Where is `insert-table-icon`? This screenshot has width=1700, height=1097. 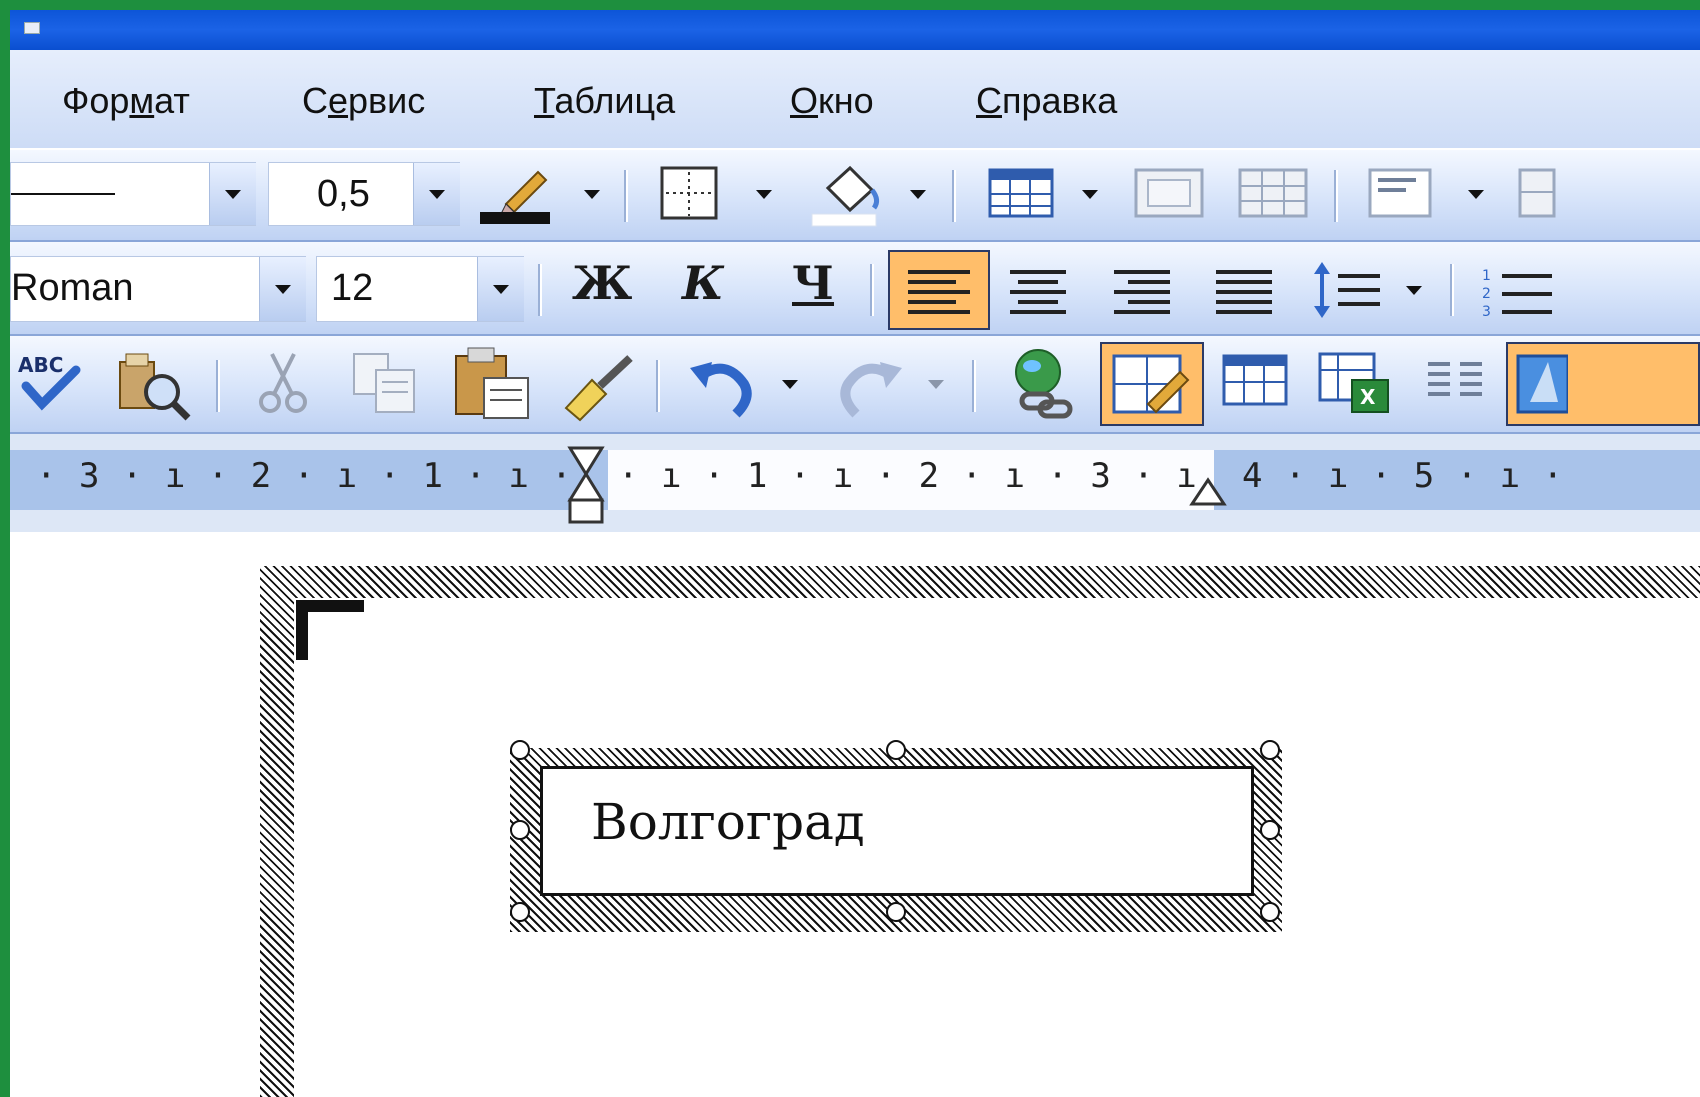 insert-table-icon is located at coordinates (1022, 194).